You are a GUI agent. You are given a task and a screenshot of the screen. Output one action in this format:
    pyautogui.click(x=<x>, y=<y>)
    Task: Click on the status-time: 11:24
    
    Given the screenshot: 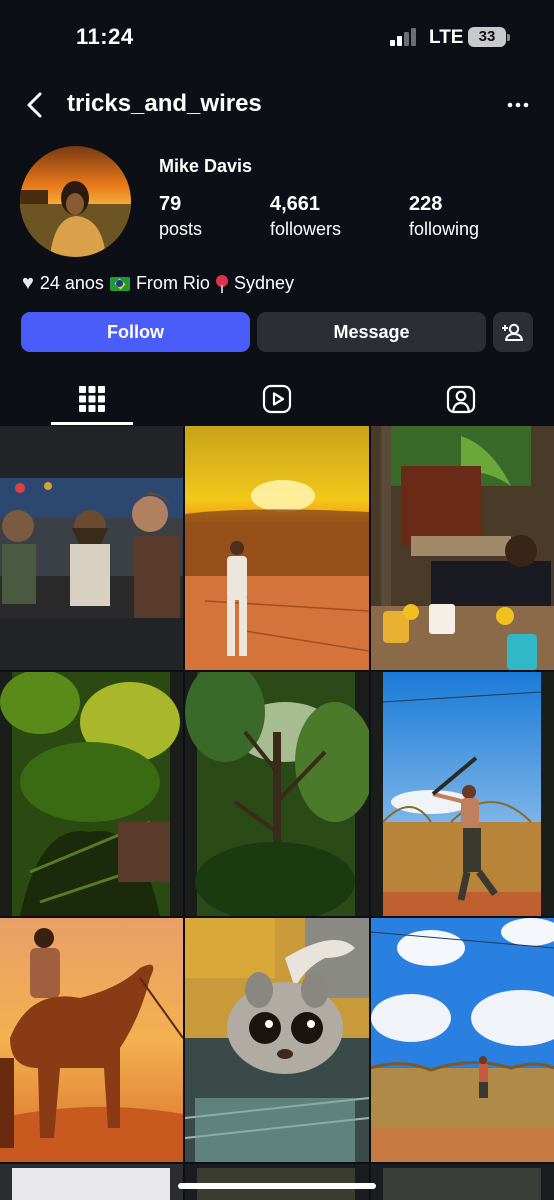 What is the action you would take?
    pyautogui.click(x=105, y=36)
    